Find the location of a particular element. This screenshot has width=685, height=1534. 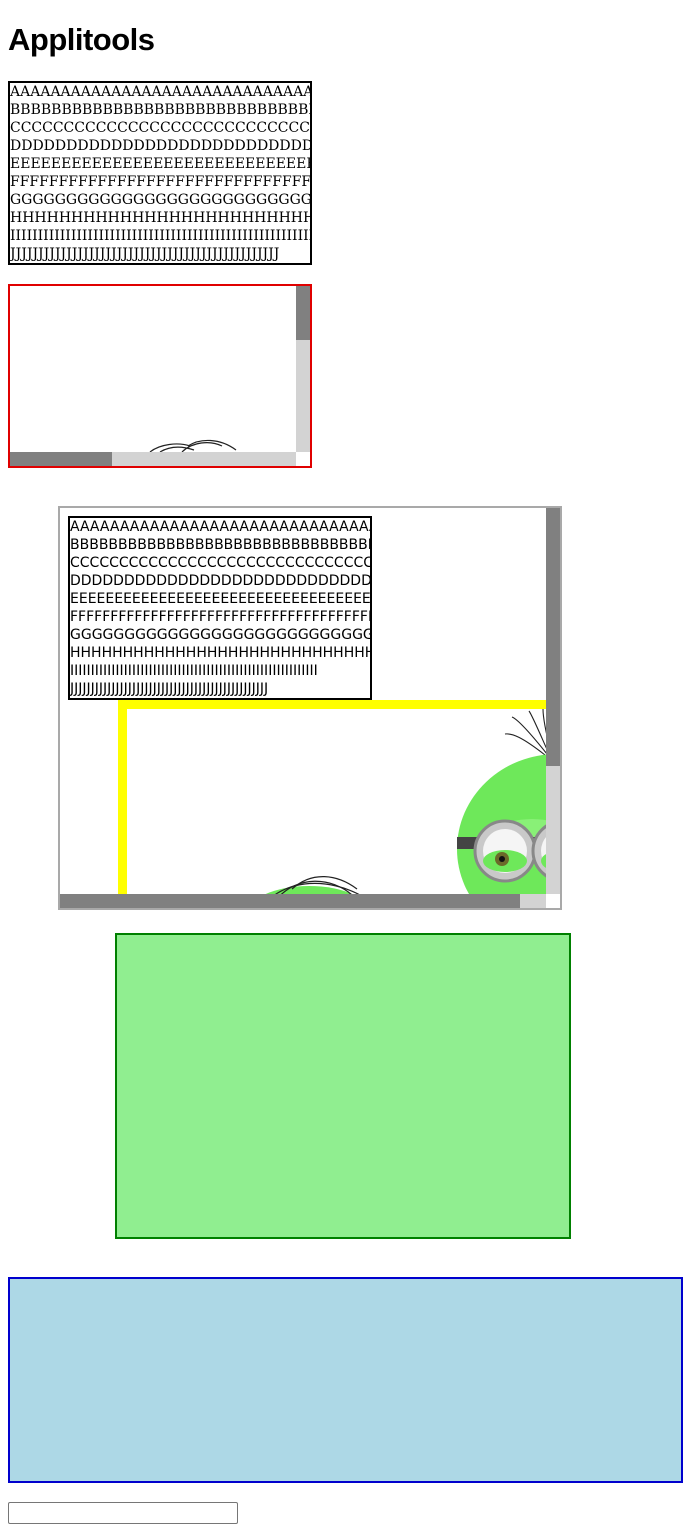

yellow-image-panel is located at coordinates (339, 804).